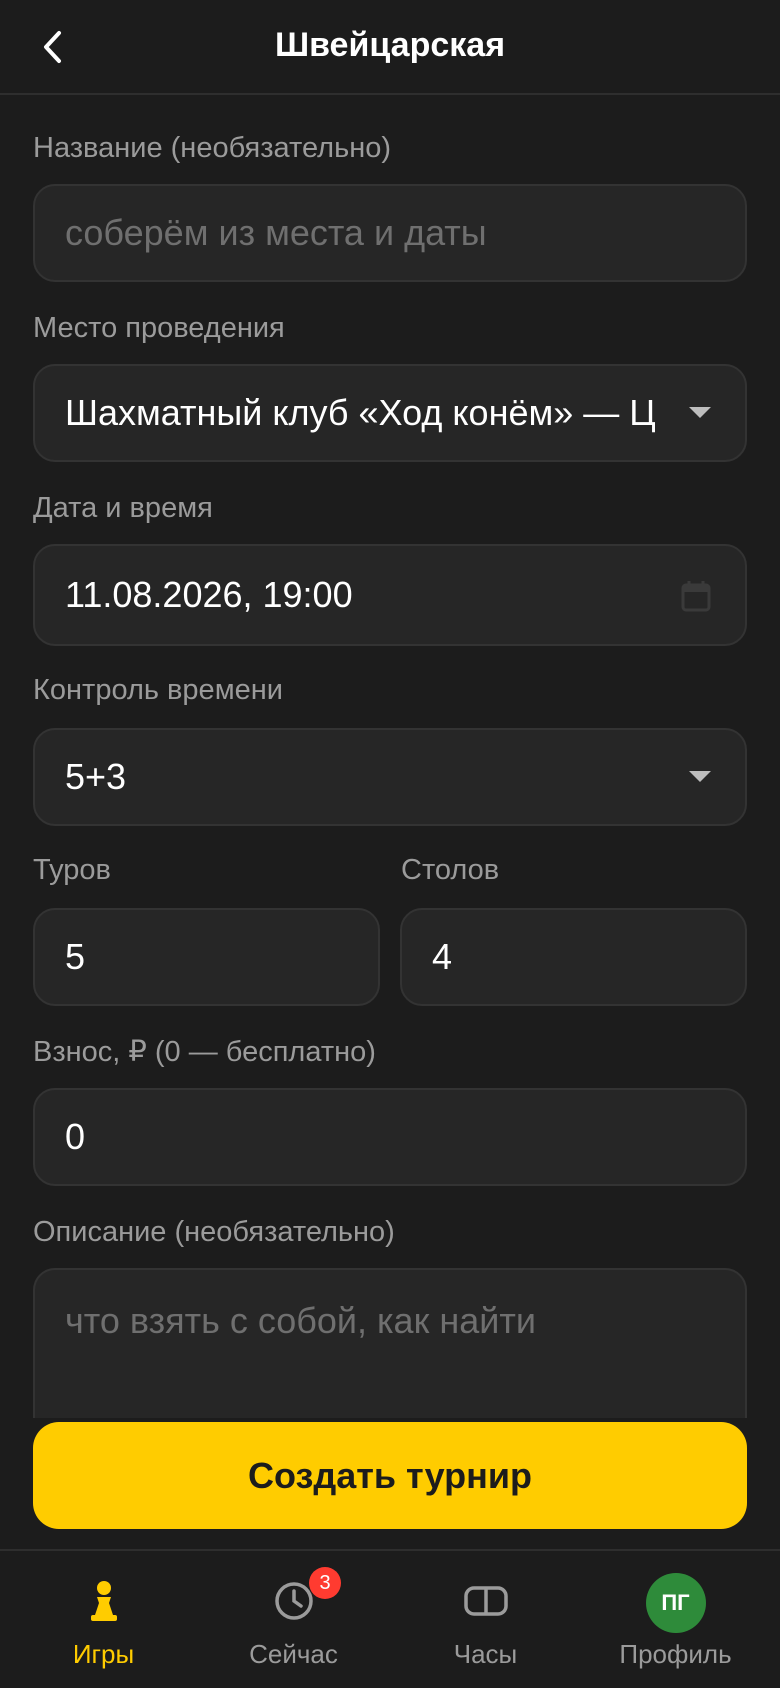 This screenshot has width=780, height=1688. I want to click on name-label: Название (необязательно), so click(212, 148).